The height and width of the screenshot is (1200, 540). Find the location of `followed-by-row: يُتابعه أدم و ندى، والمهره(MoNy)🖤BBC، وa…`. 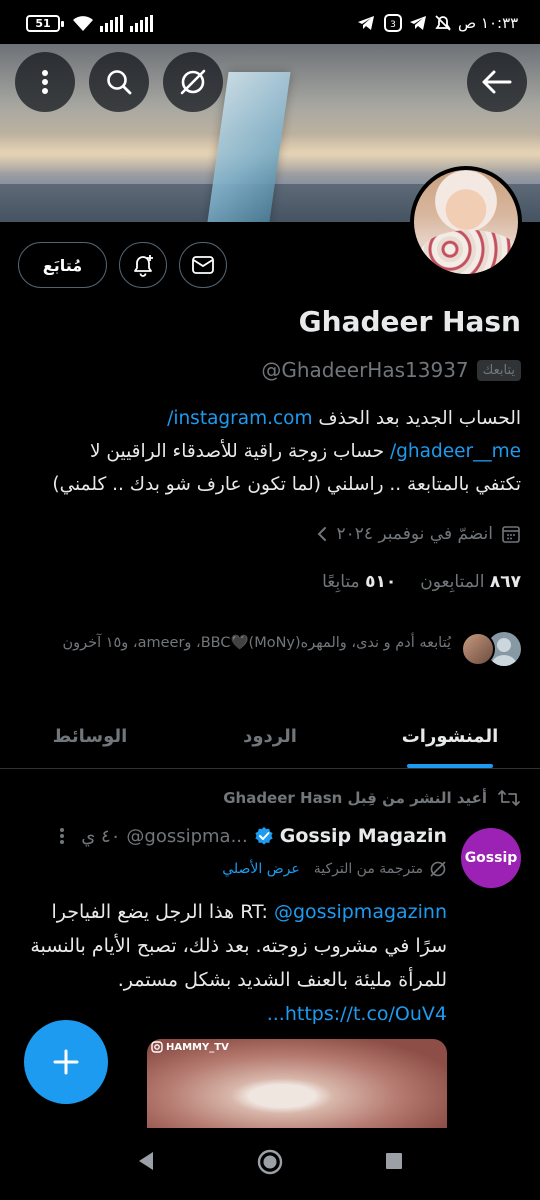

followed-by-row: يُتابعه أدم و ندى، والمهره(MoNy)🖤BBC، وa… is located at coordinates (271, 649).